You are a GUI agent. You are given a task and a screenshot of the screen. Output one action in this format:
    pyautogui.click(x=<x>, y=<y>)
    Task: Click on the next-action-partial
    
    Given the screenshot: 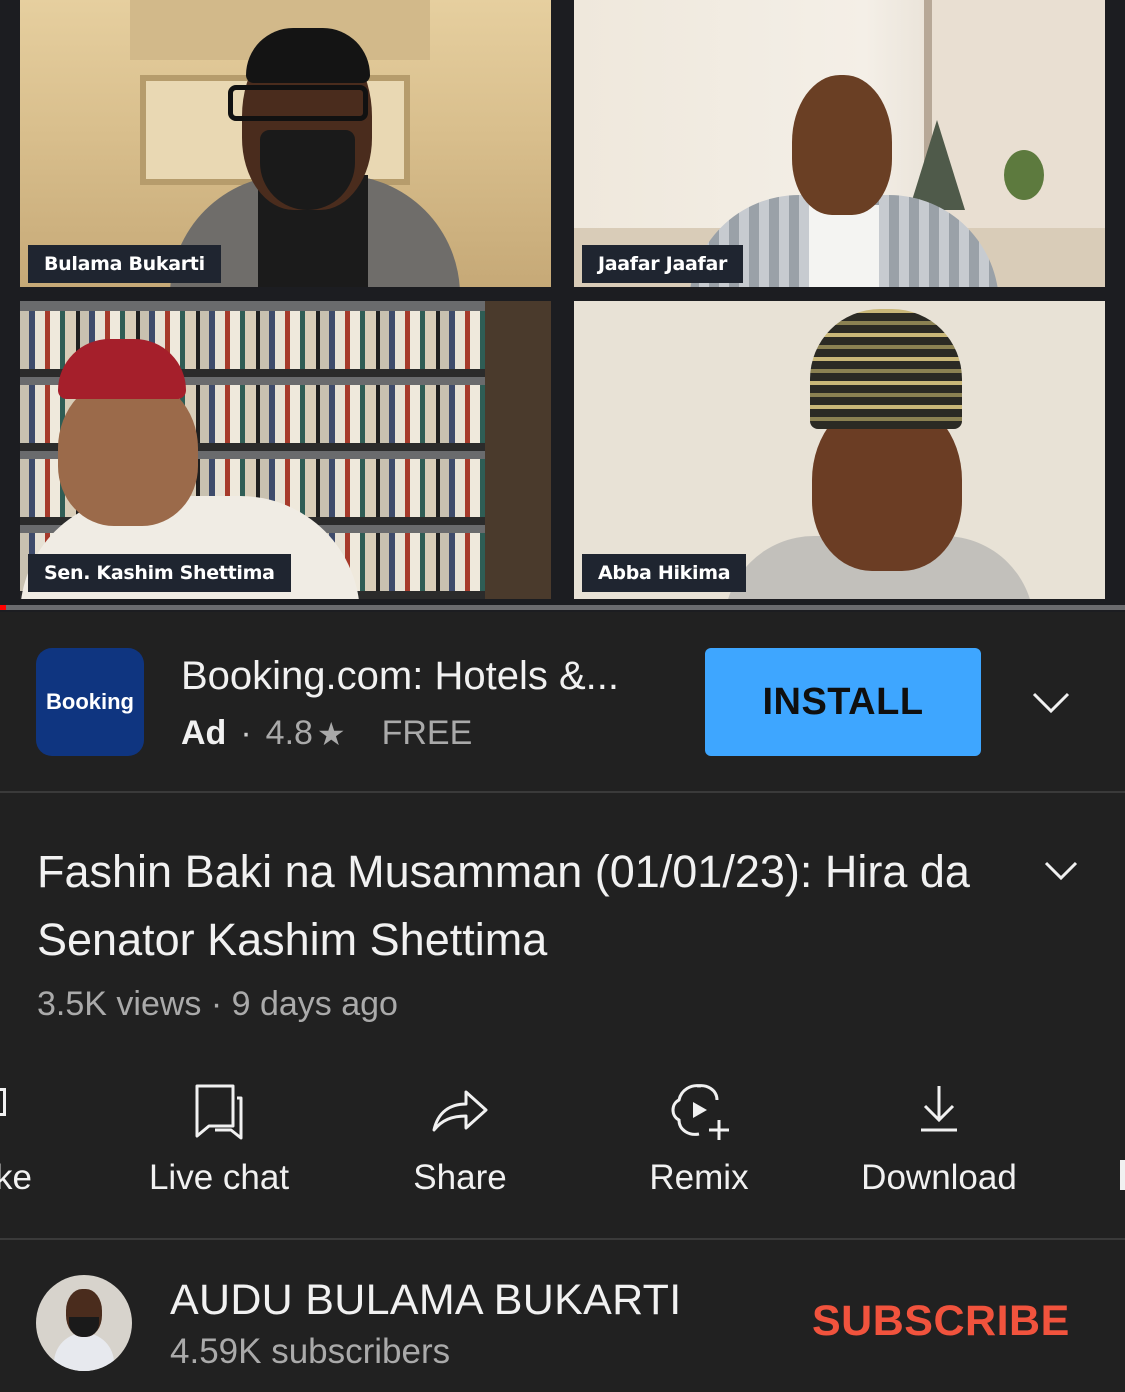 What is the action you would take?
    pyautogui.click(x=1118, y=1140)
    